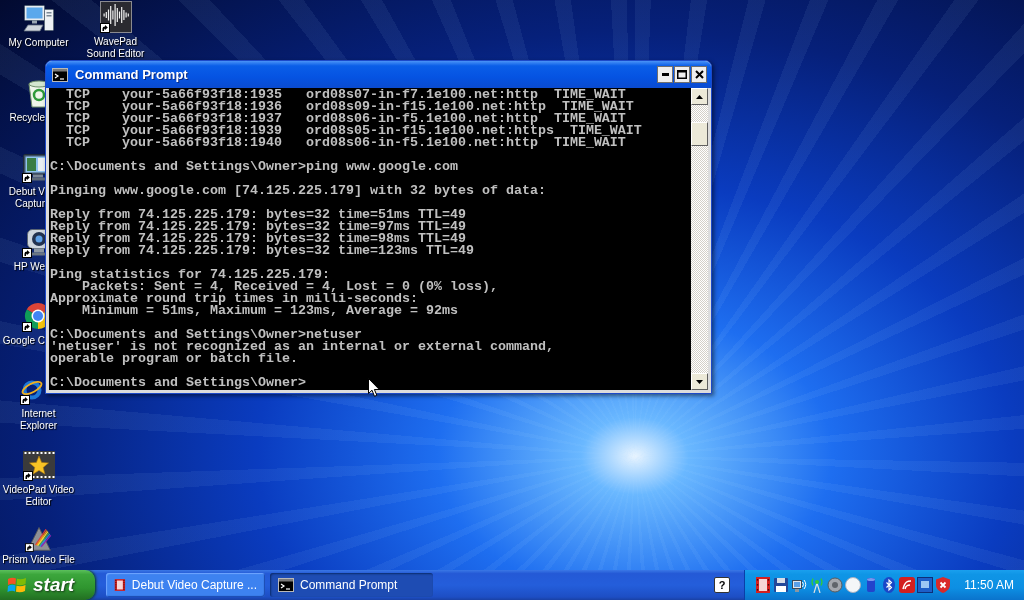  What do you see at coordinates (853, 585) in the screenshot?
I see `circle-icon` at bounding box center [853, 585].